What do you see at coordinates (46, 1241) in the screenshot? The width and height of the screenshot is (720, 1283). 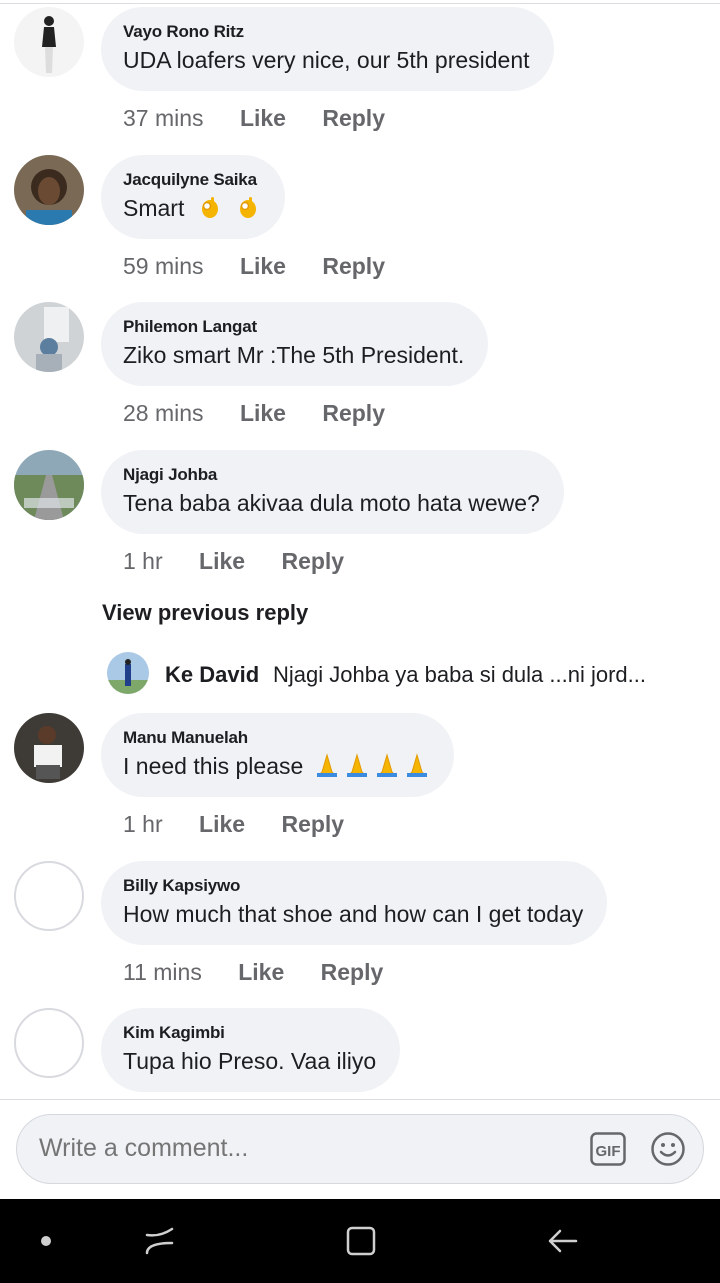 I see `nav-dot-icon` at bounding box center [46, 1241].